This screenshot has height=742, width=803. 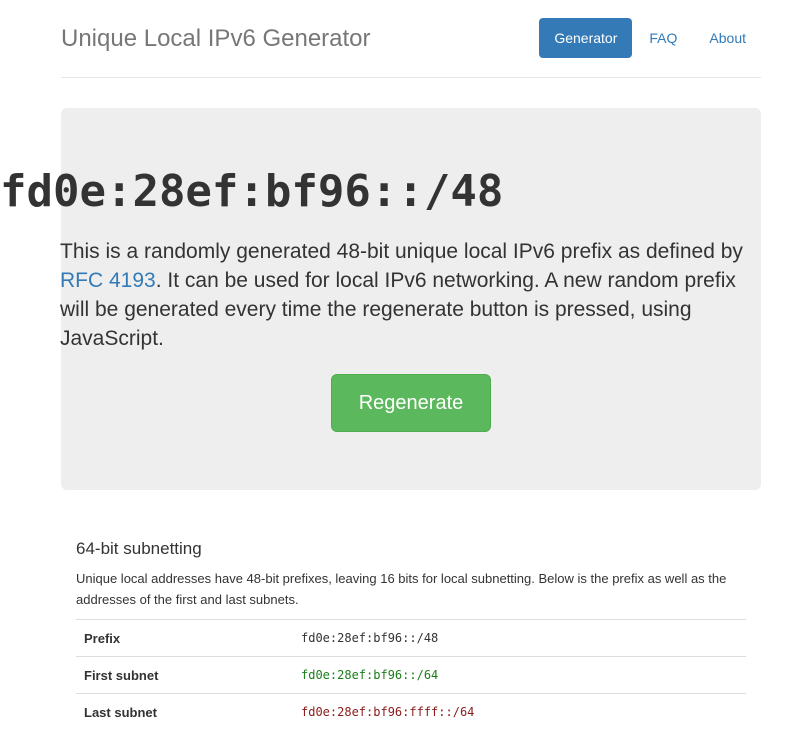 I want to click on table-row: Last subnet fd0e:28ef:bf96:ffff::/64, so click(x=411, y=712).